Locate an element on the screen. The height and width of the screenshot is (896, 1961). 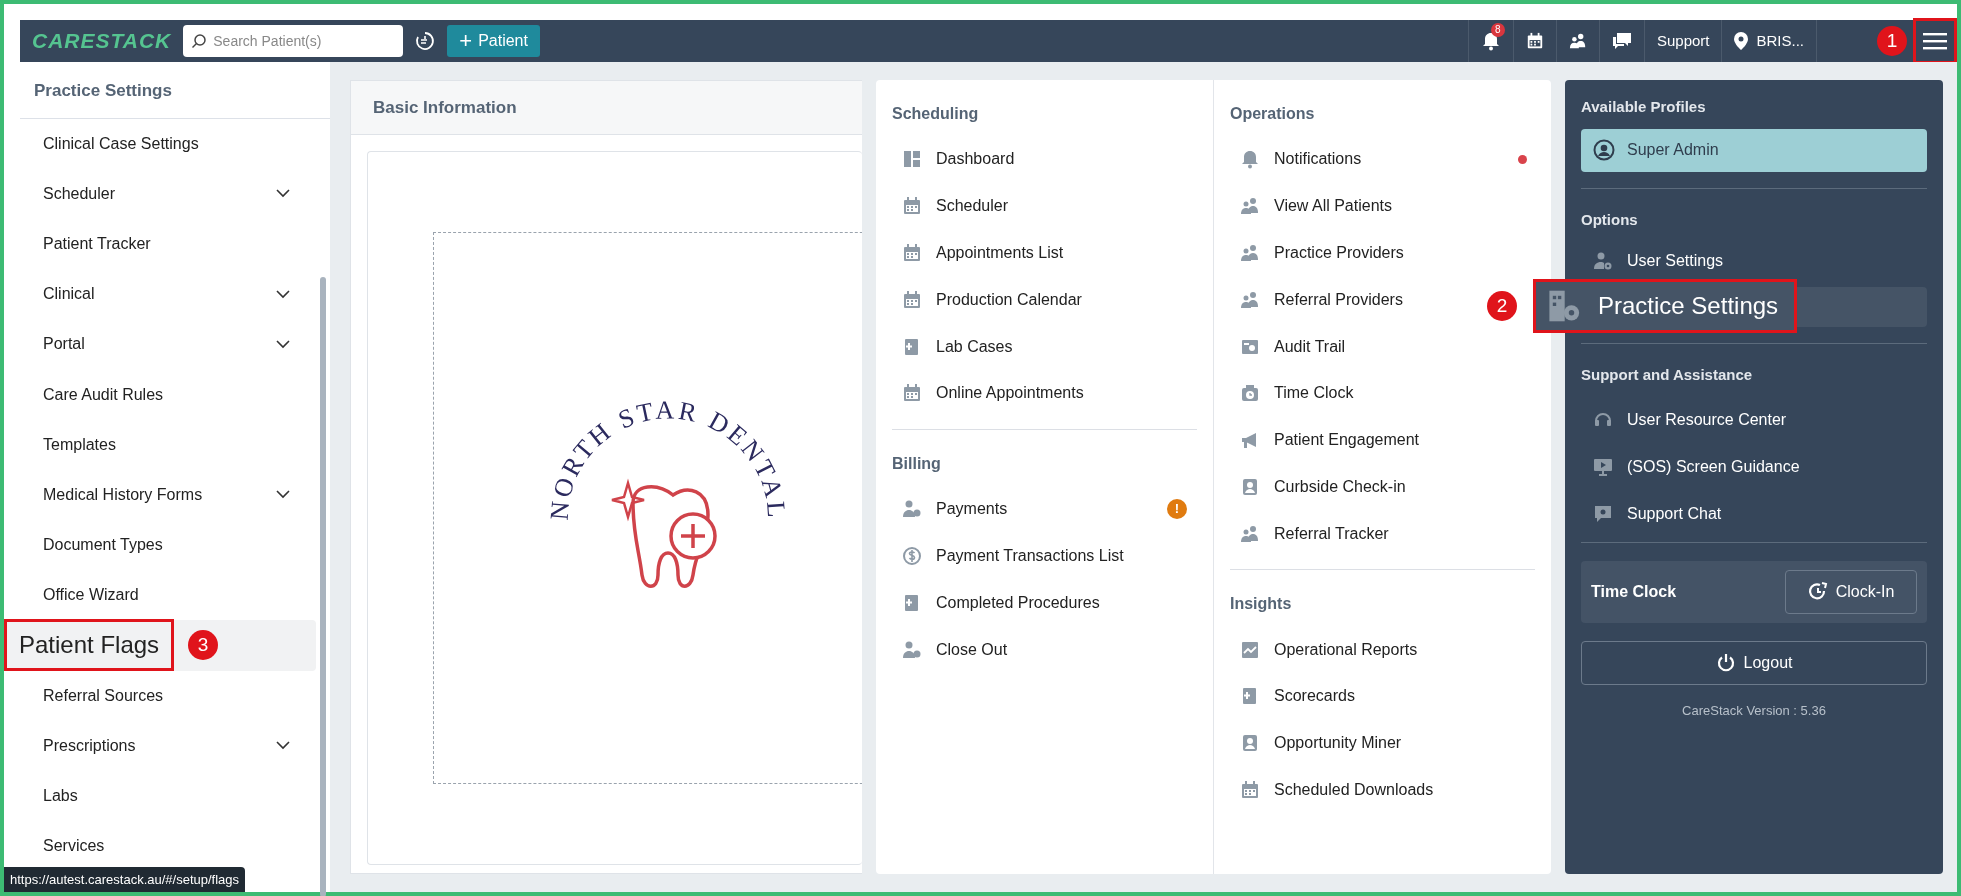
add-patient-button: + Patient is located at coordinates (493, 41).